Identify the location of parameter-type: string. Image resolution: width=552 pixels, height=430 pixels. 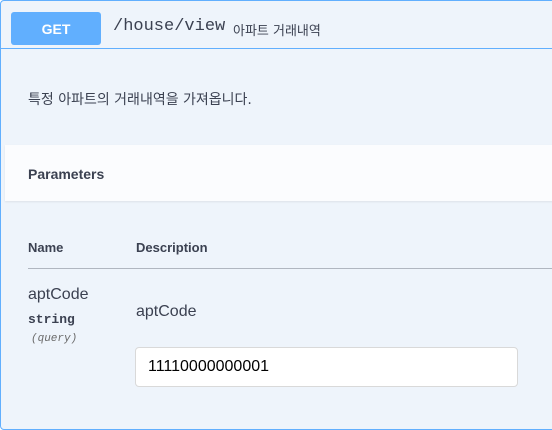
(51, 319).